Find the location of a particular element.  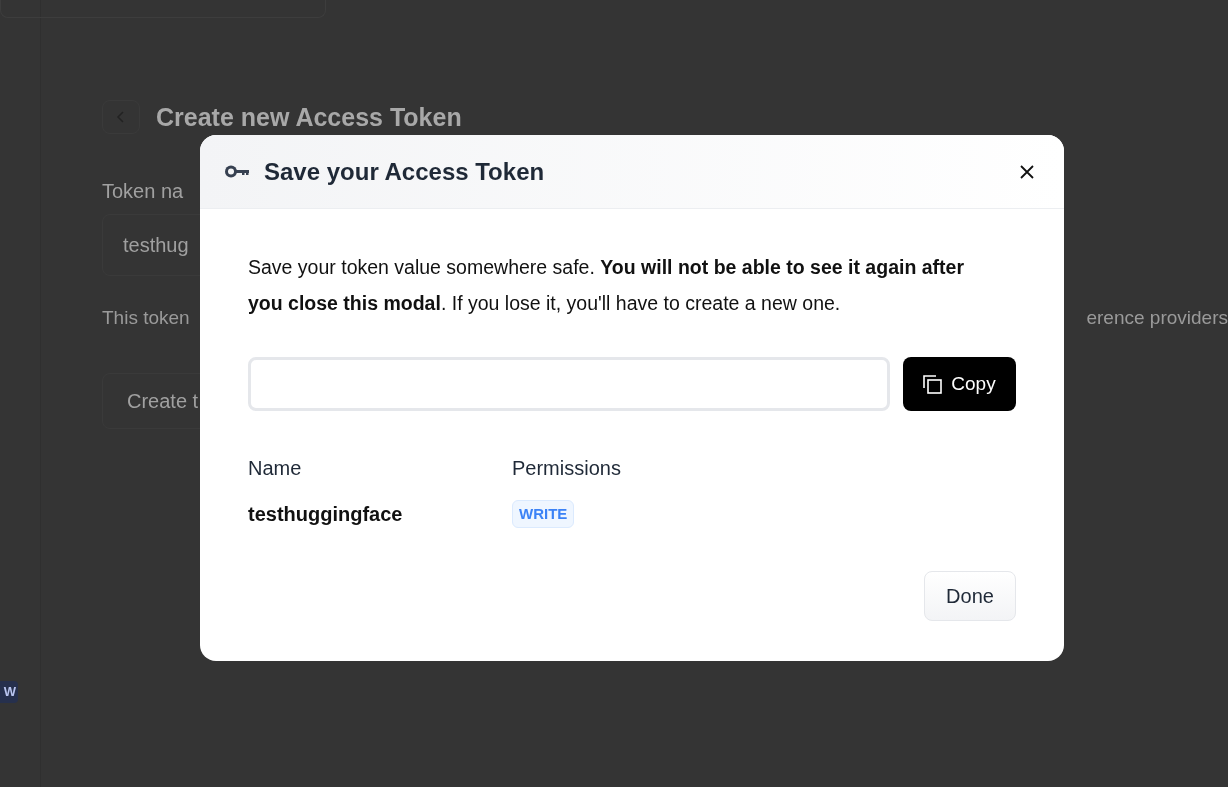

column-header: Permissions is located at coordinates (567, 468).